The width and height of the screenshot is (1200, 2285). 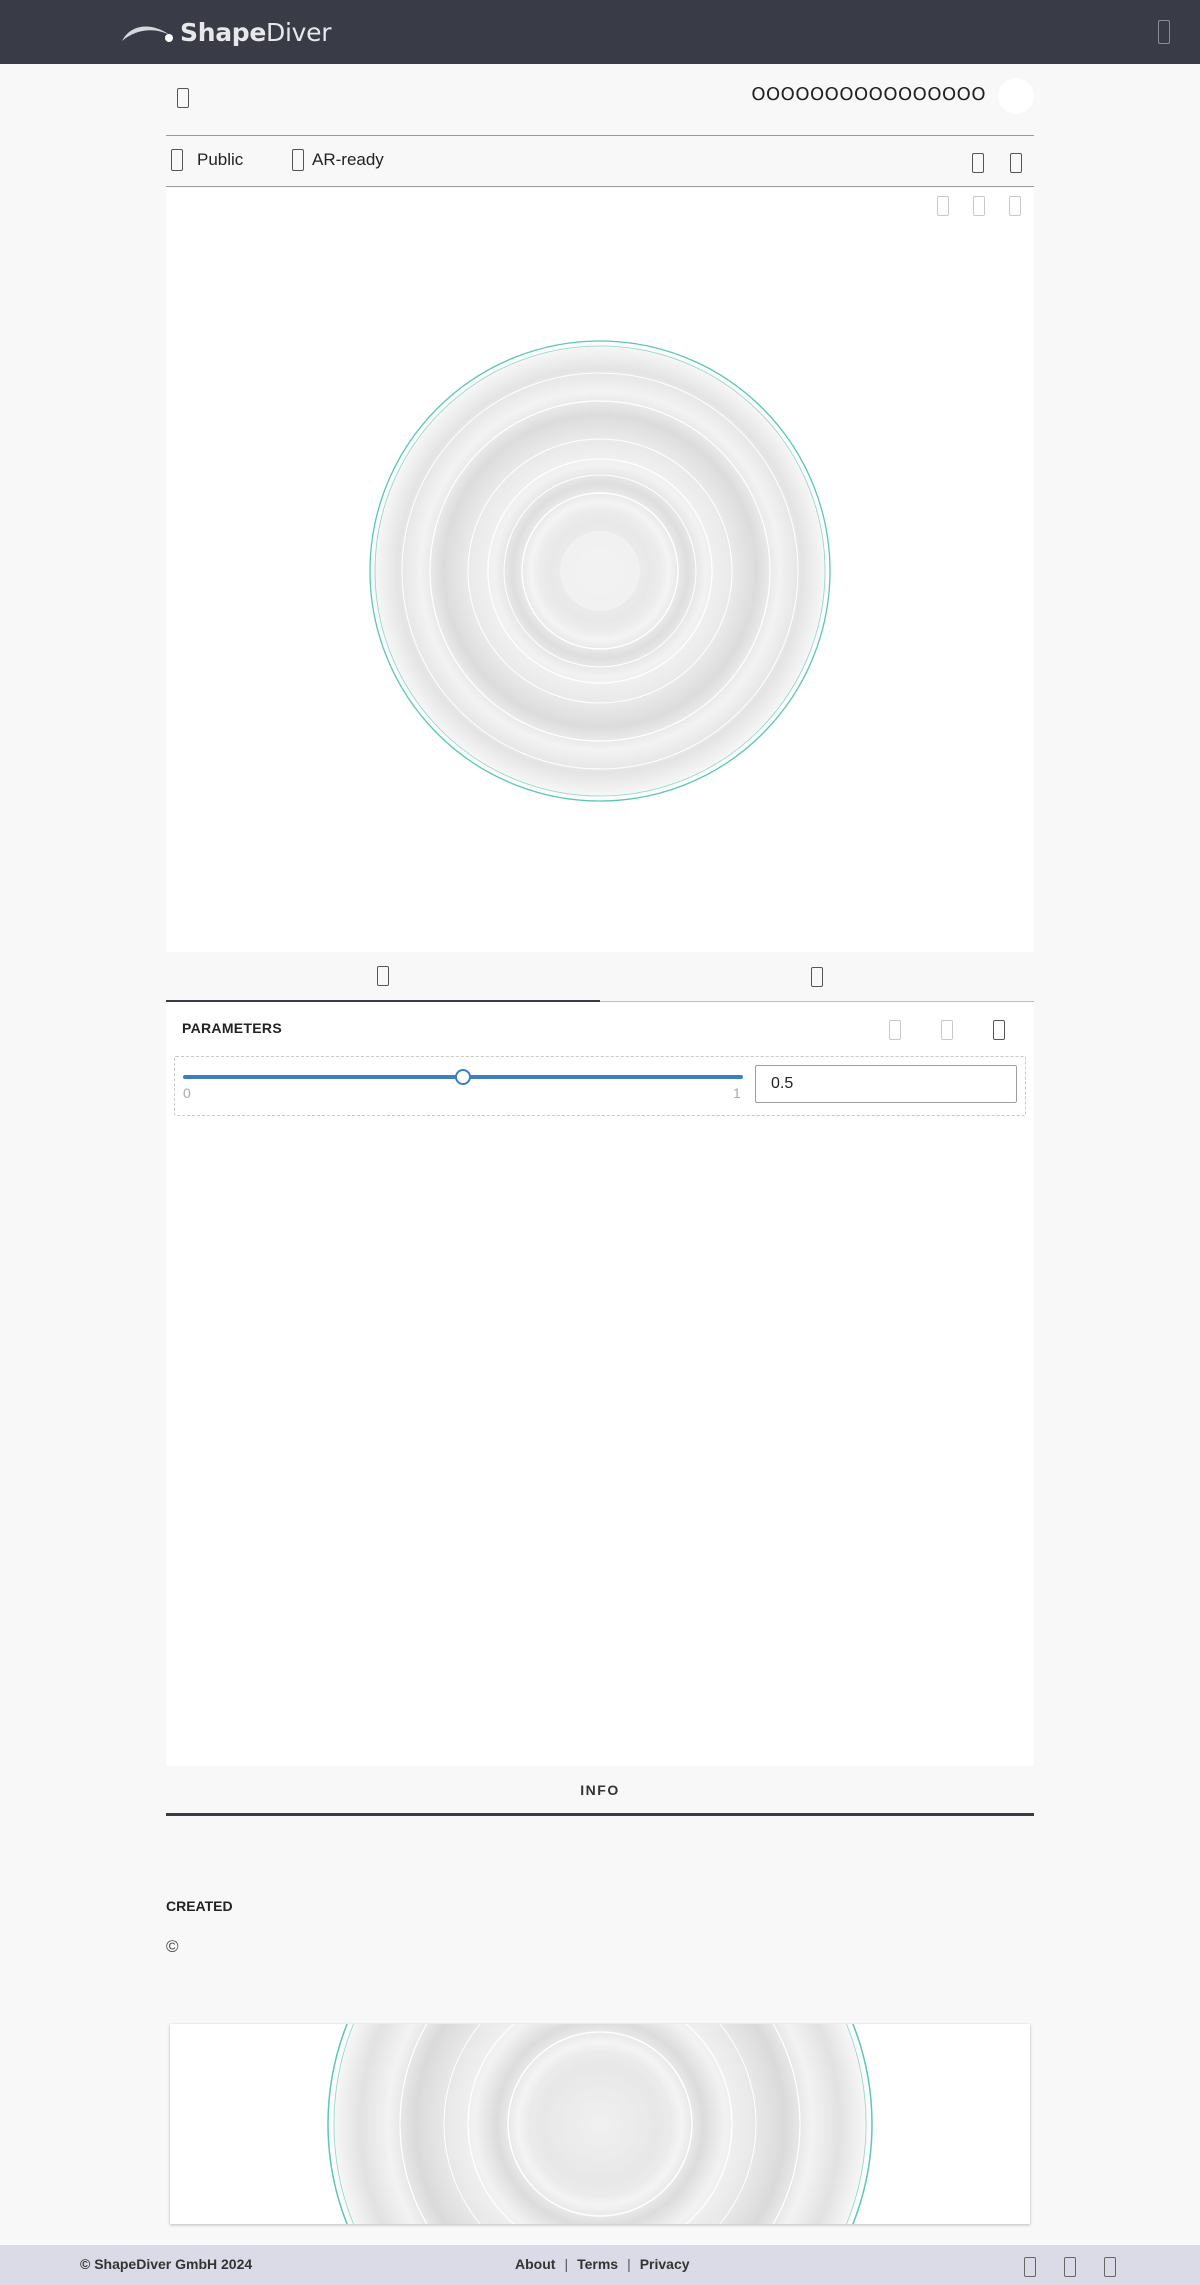 What do you see at coordinates (1164, 32) in the screenshot?
I see `hamburger-menu-icon` at bounding box center [1164, 32].